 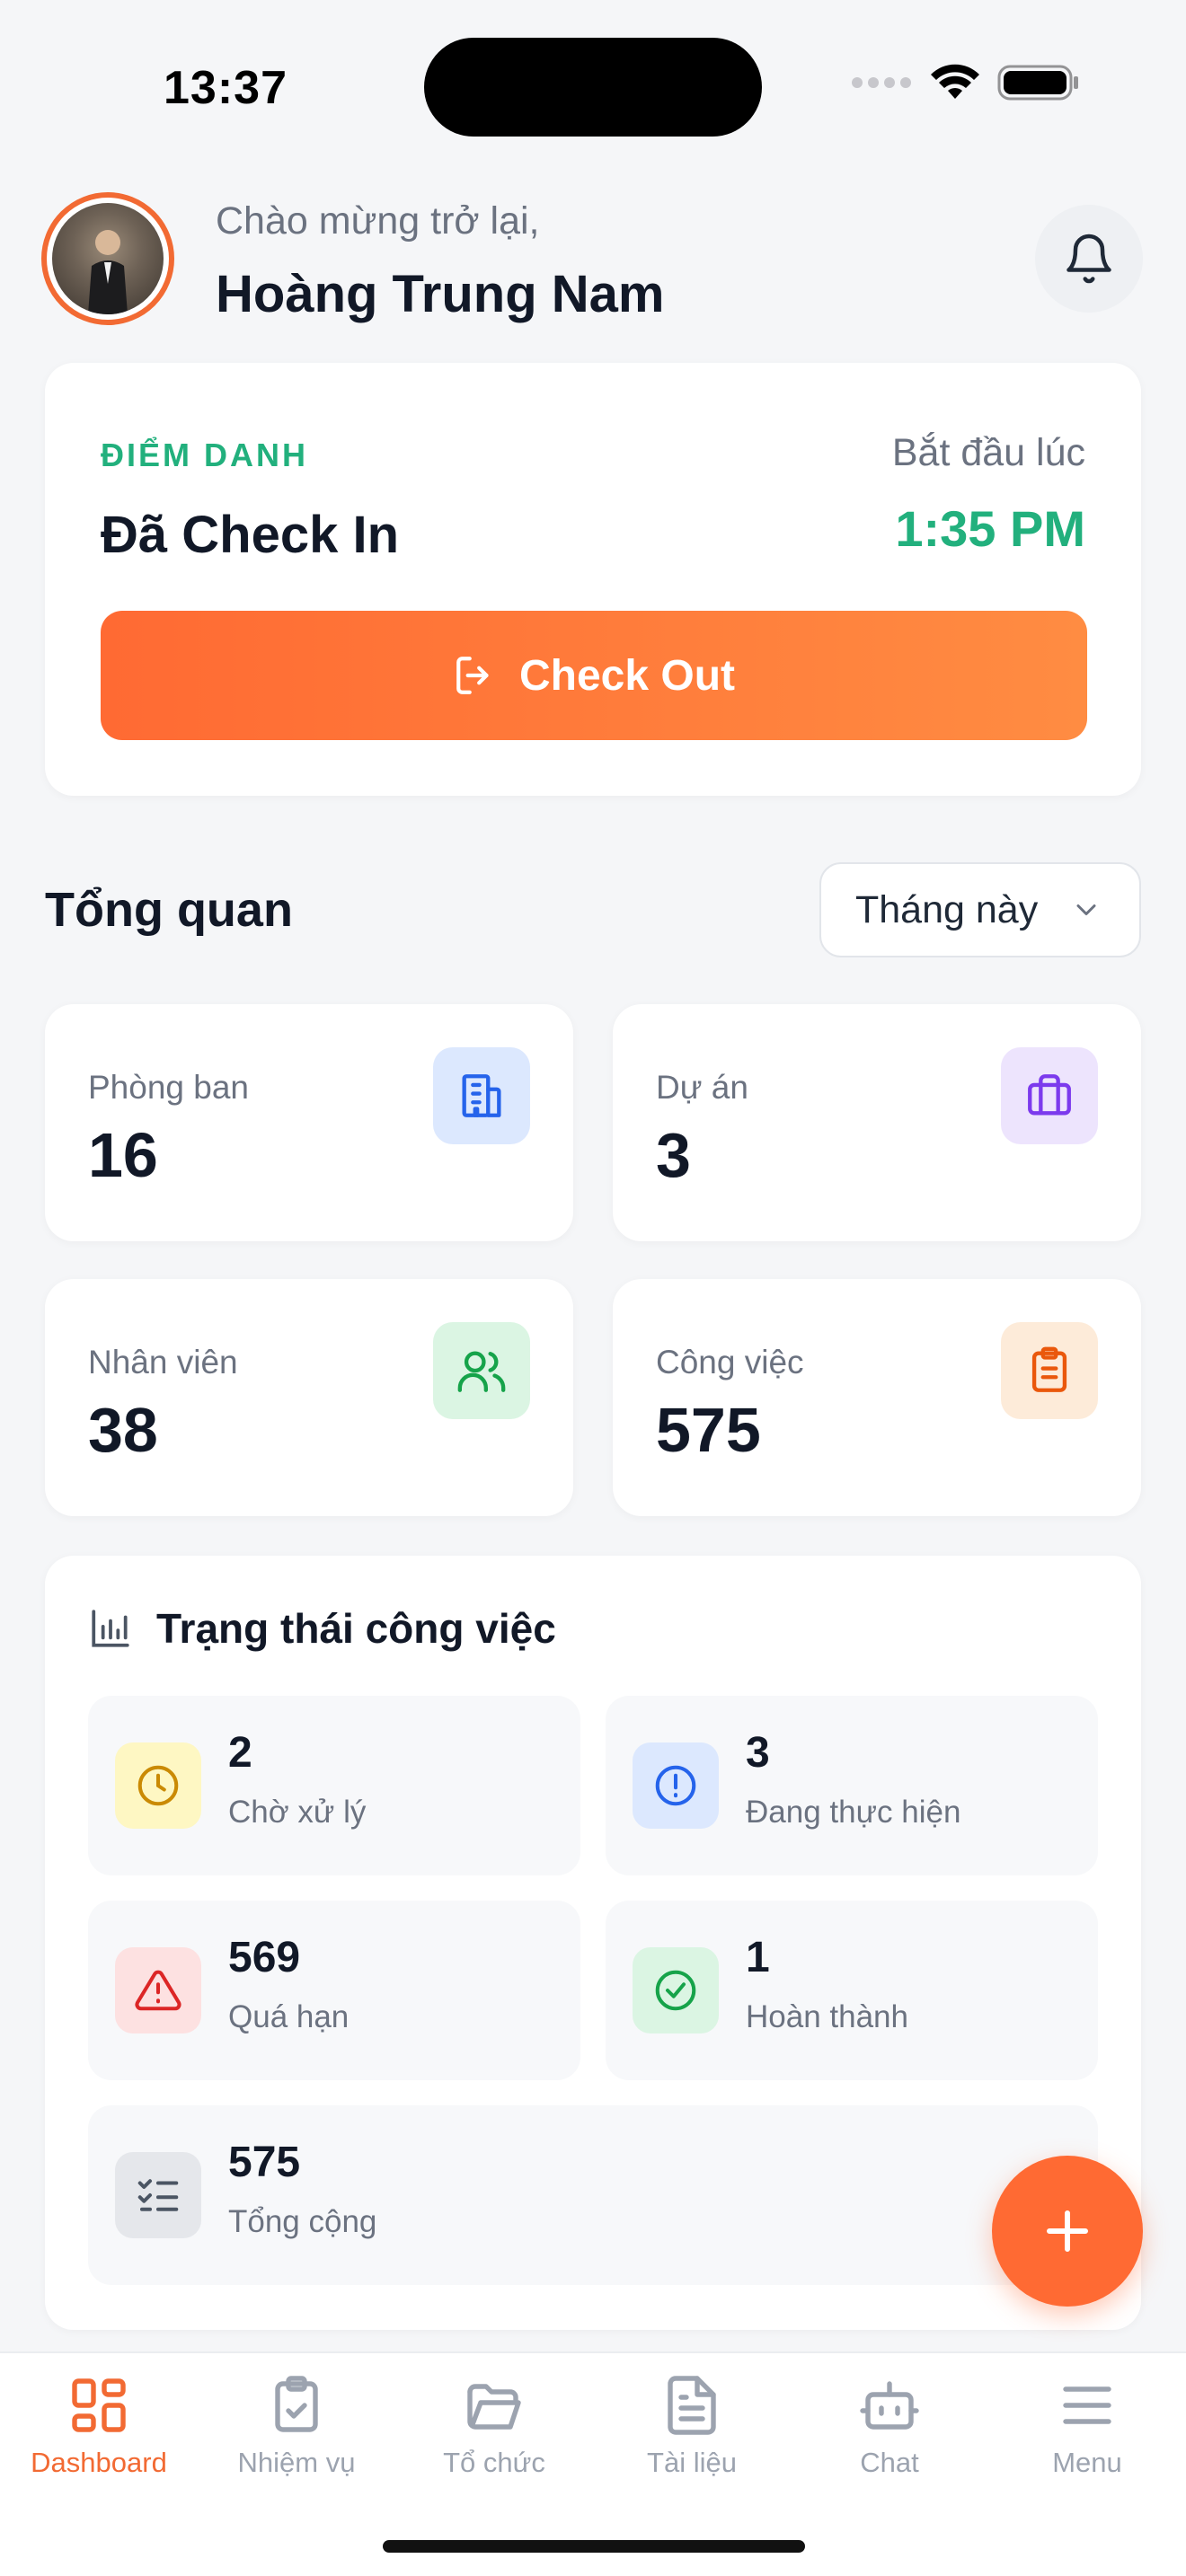 I want to click on chevron-down-icon, so click(x=1086, y=909).